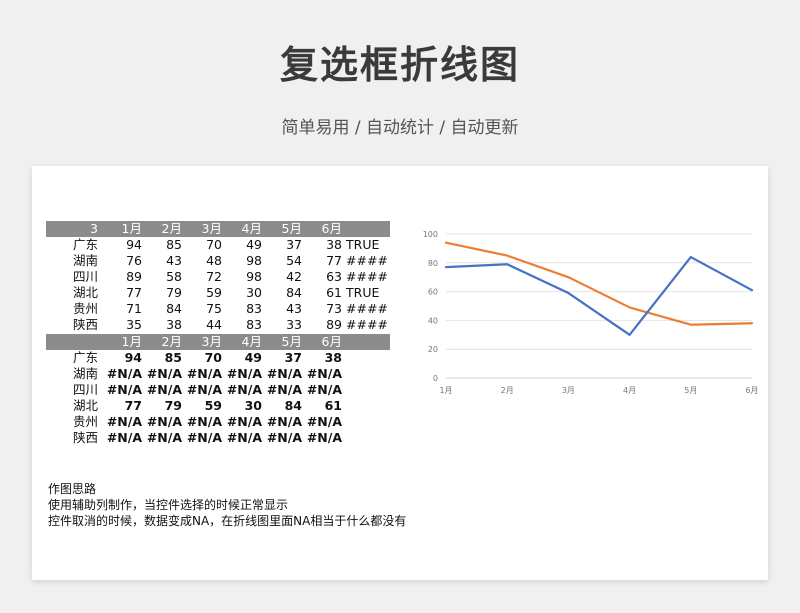 This screenshot has width=800, height=613. Describe the element at coordinates (218, 342) in the screenshot. I see `table-header-row: 1月 2月 3月 4月 5月 6月` at that location.